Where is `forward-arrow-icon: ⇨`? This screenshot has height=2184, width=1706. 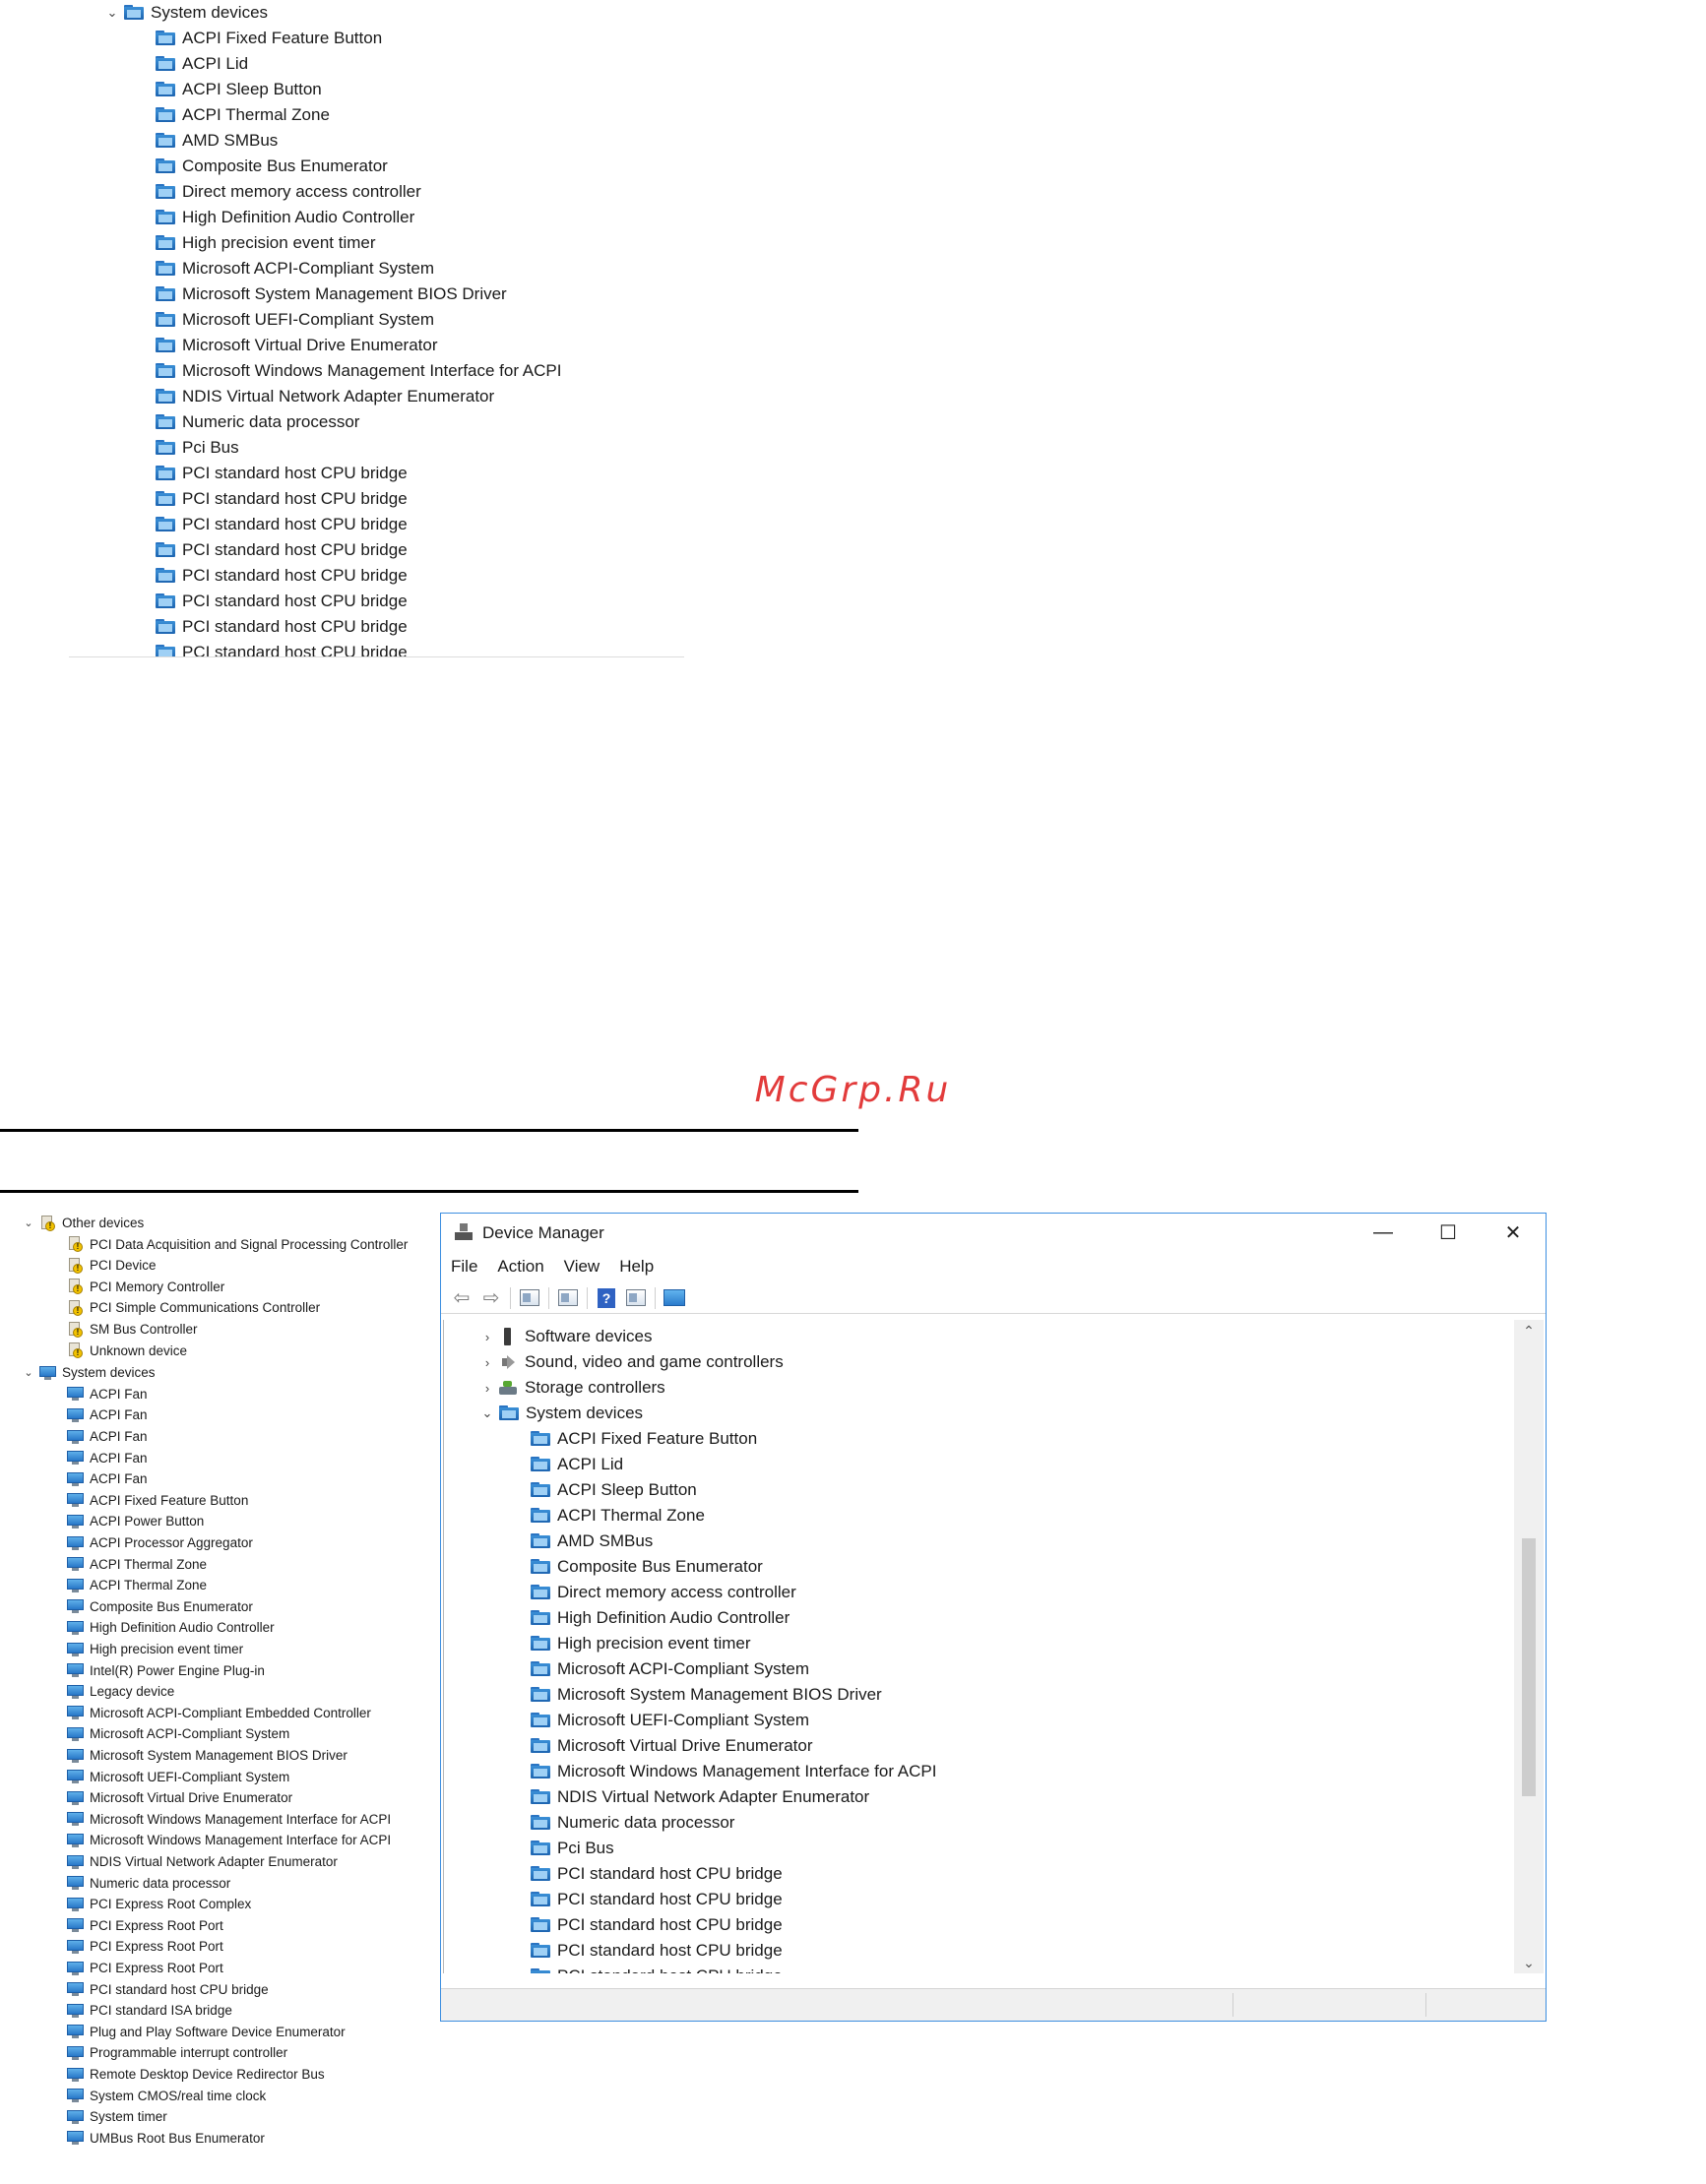 forward-arrow-icon: ⇨ is located at coordinates (491, 1298).